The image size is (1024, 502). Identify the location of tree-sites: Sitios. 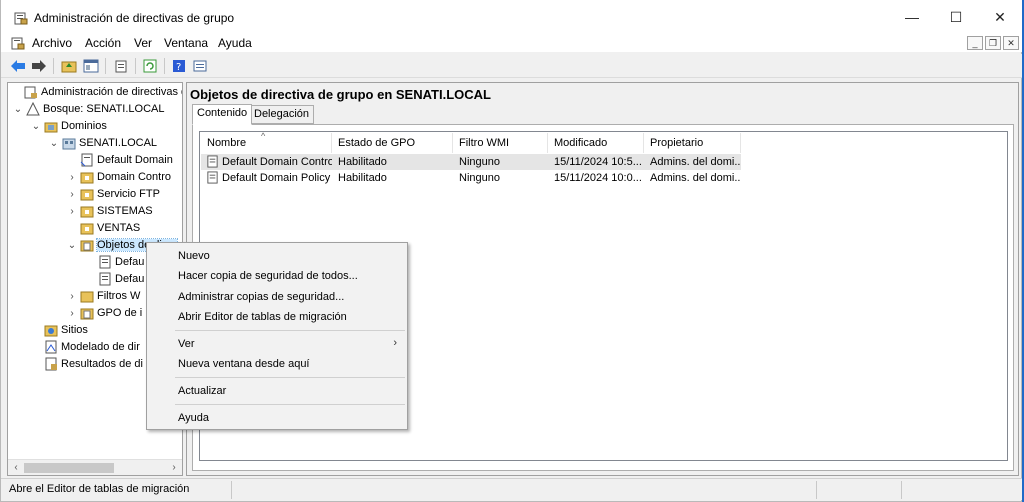
(59, 330).